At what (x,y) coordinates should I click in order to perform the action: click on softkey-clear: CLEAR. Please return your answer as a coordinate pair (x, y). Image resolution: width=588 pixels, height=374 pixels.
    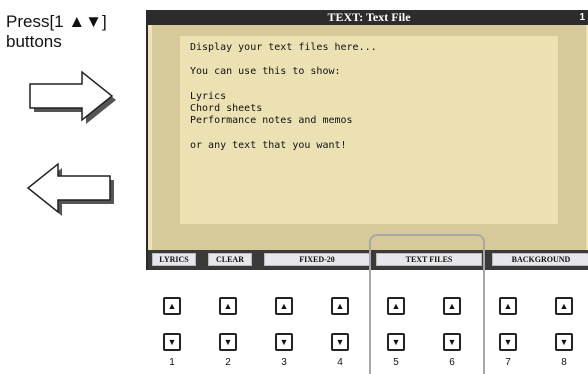
    Looking at the image, I should click on (230, 259).